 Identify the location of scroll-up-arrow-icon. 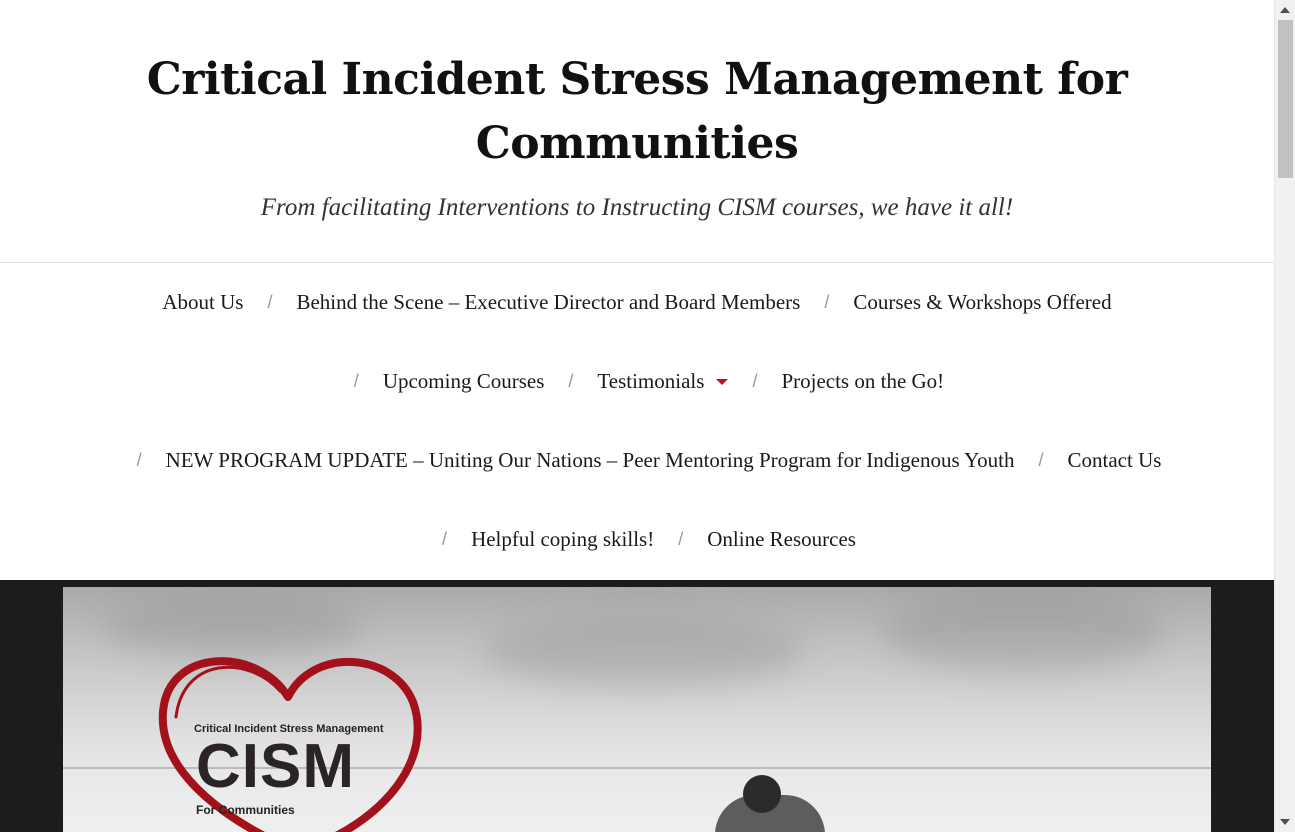
(1285, 10).